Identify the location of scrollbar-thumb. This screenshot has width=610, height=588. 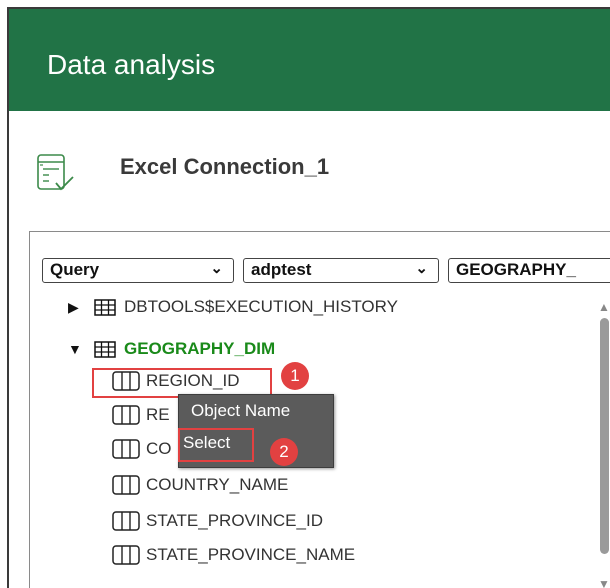
(604, 436).